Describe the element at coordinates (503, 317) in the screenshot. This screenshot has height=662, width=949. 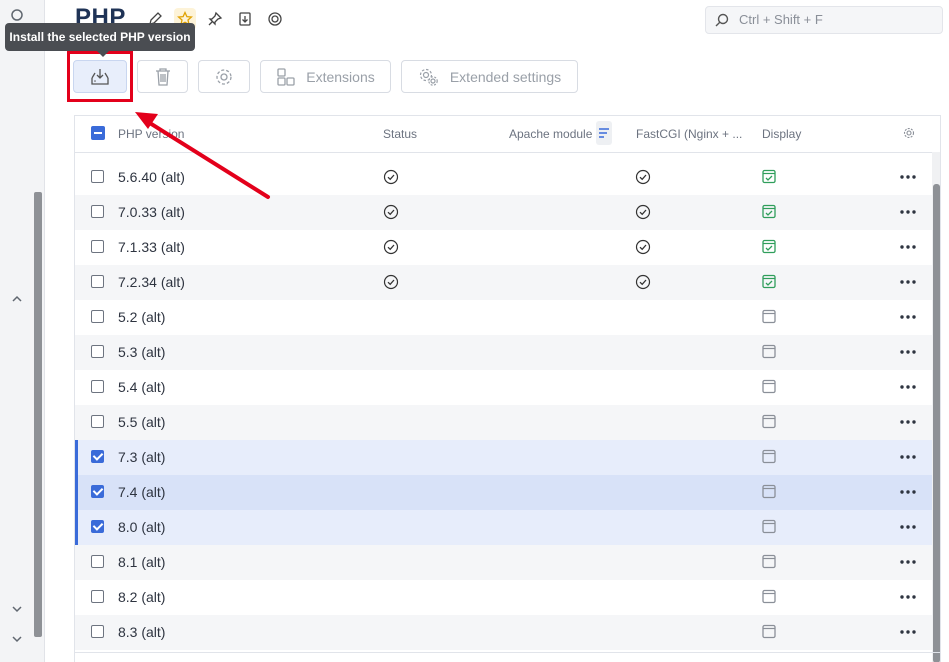
I see `table-row: 5.2 (alt)` at that location.